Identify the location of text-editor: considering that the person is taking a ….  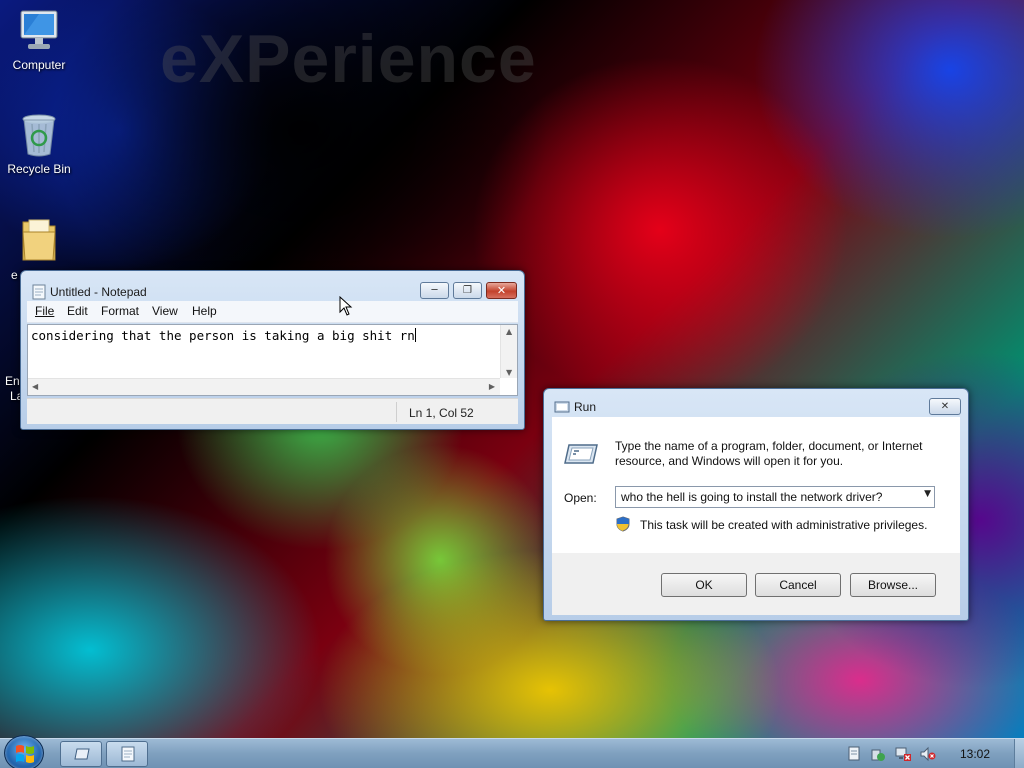
(272, 360).